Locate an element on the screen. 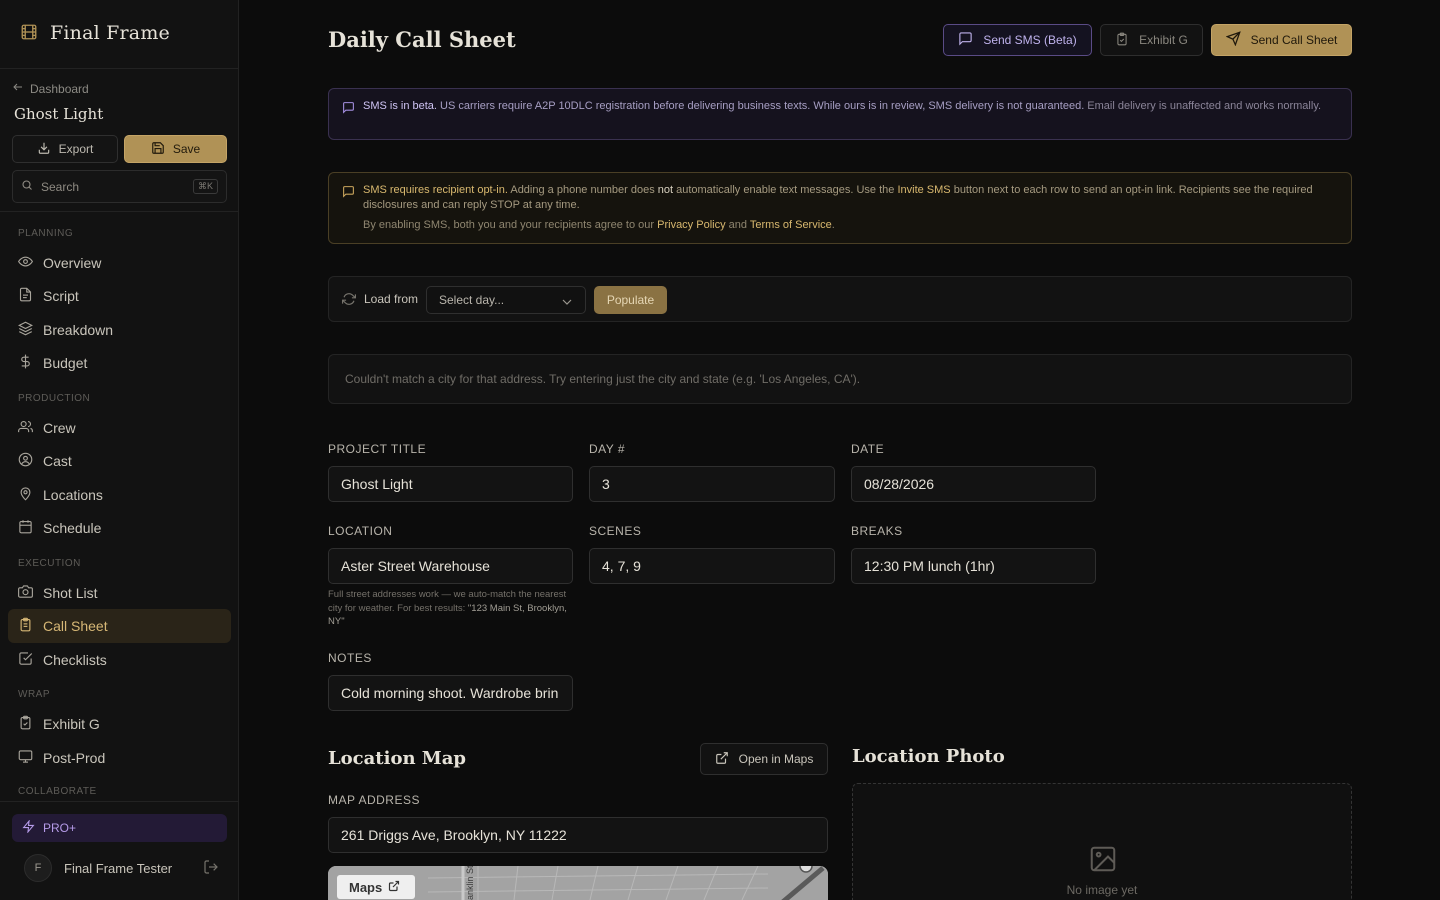 Image resolution: width=1440 pixels, height=900 pixels. exhibit-g-button: Exhibit G is located at coordinates (1151, 40).